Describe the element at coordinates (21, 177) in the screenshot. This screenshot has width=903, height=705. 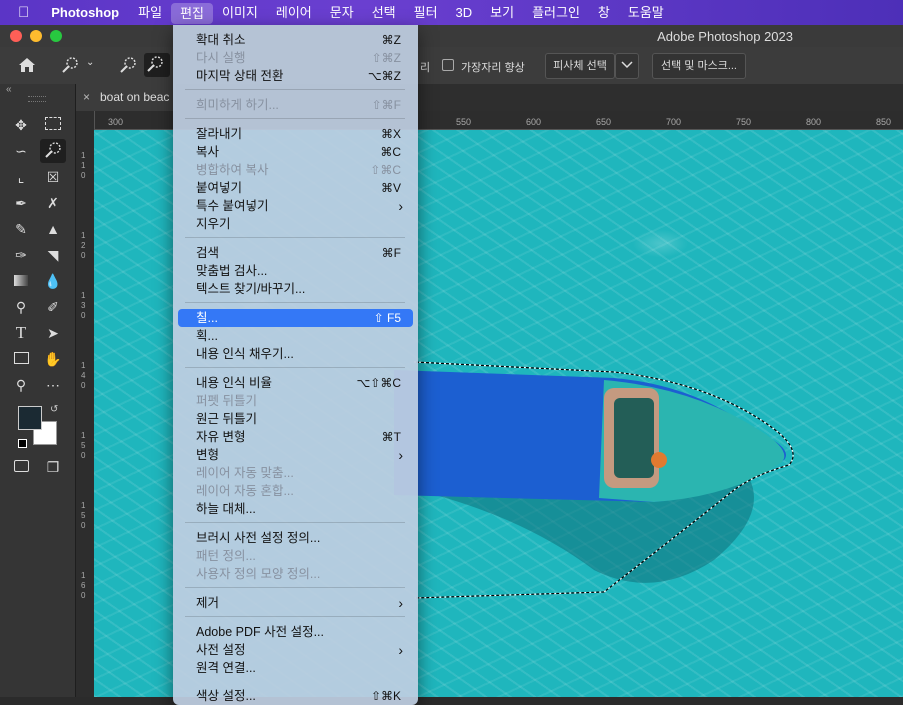
I see `crop-tool-icon: ⌞` at that location.